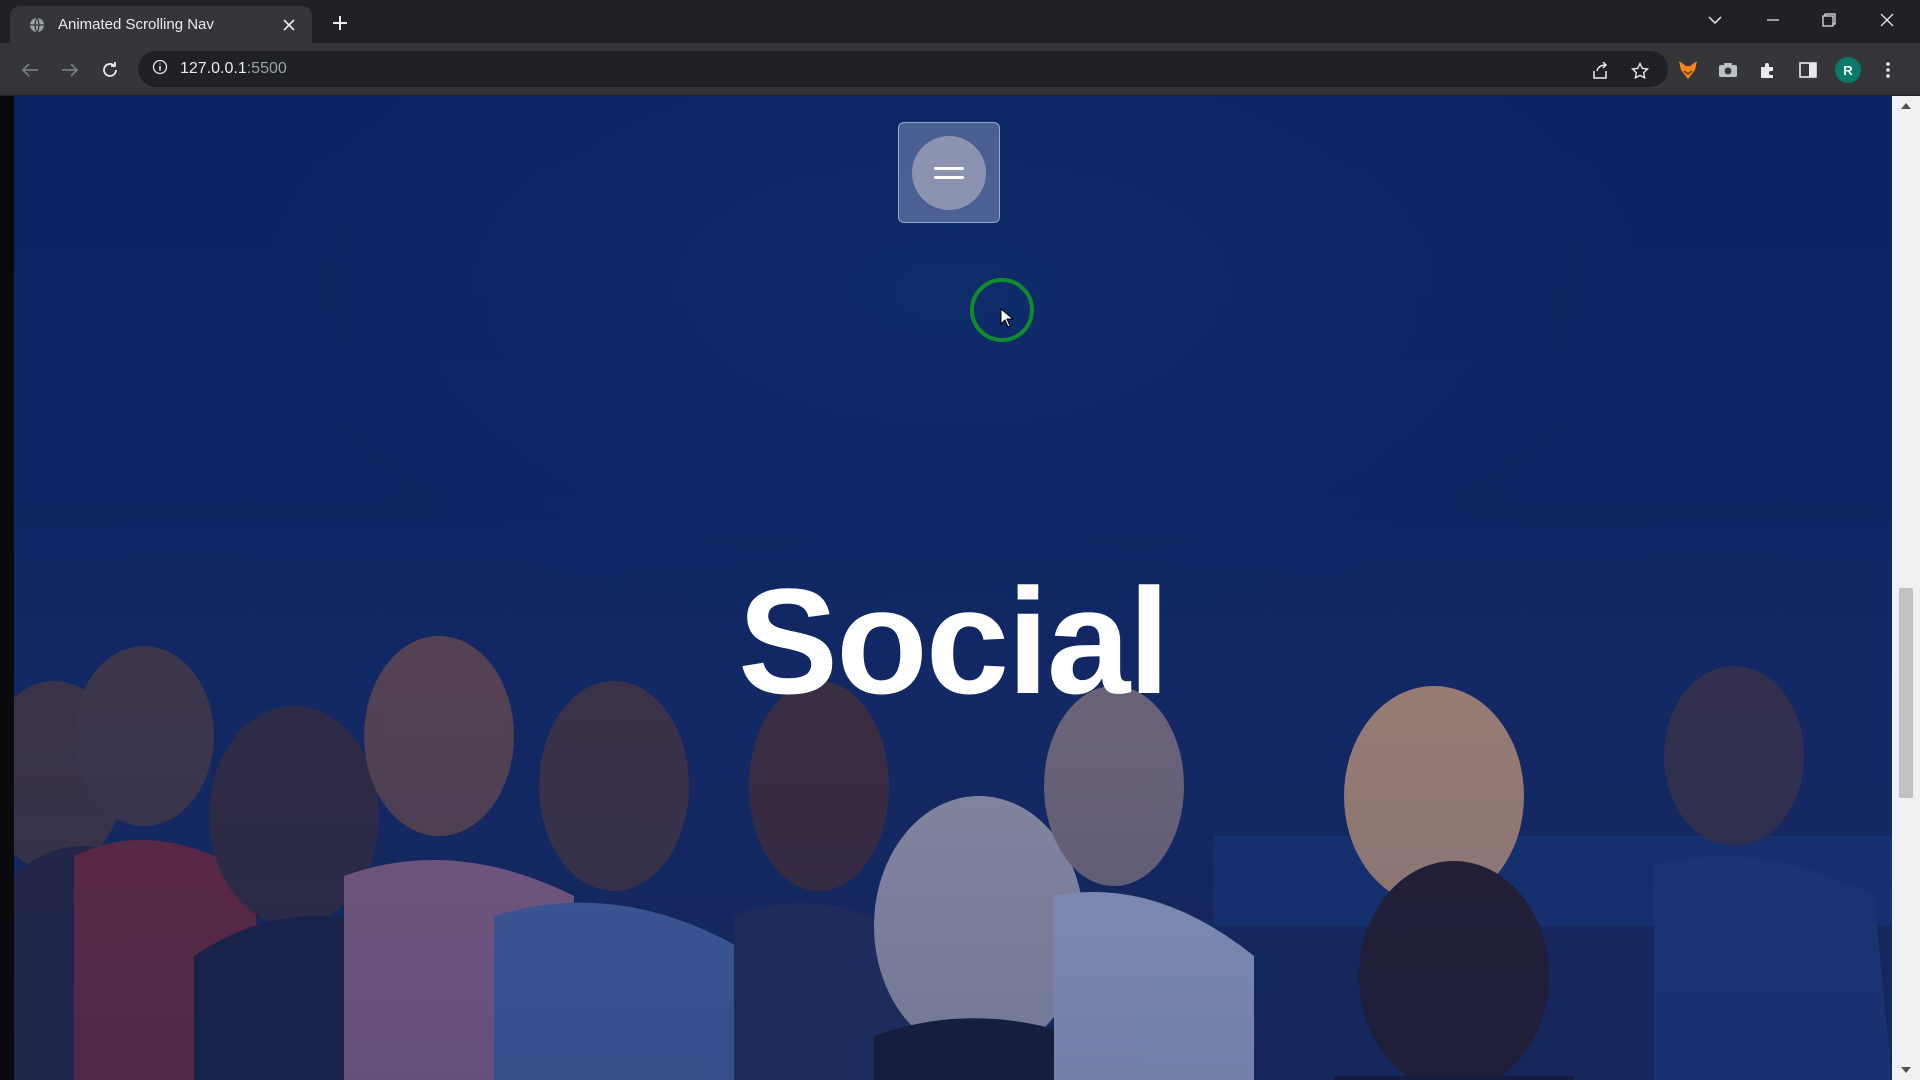  I want to click on kebab-menu-icon, so click(1888, 70).